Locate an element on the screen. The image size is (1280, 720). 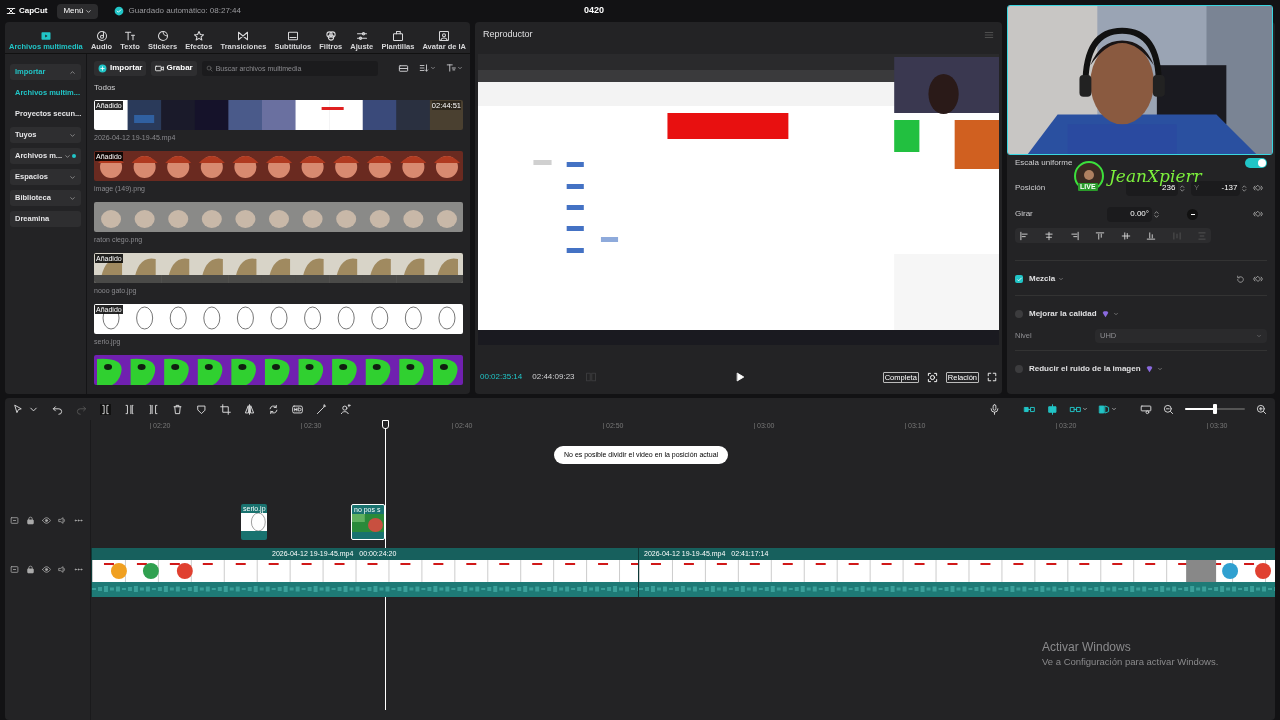
filter-label: Todos is located at coordinates (105, 88).